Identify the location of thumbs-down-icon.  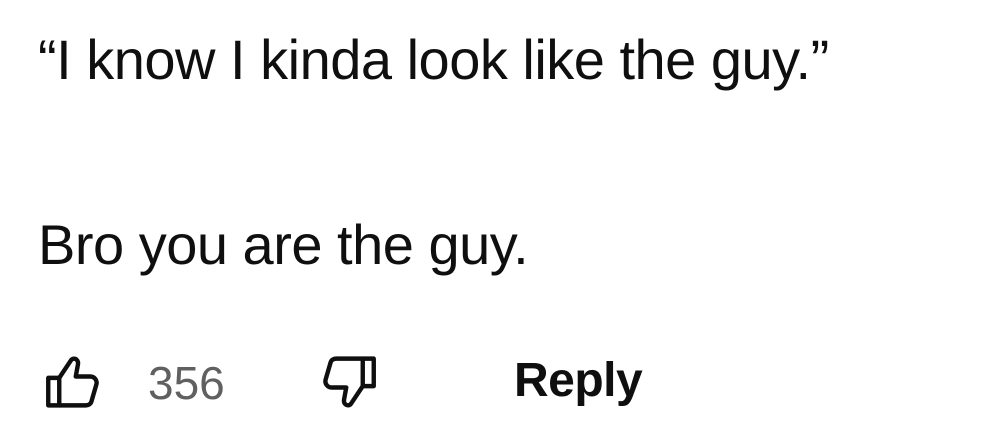
(349, 382).